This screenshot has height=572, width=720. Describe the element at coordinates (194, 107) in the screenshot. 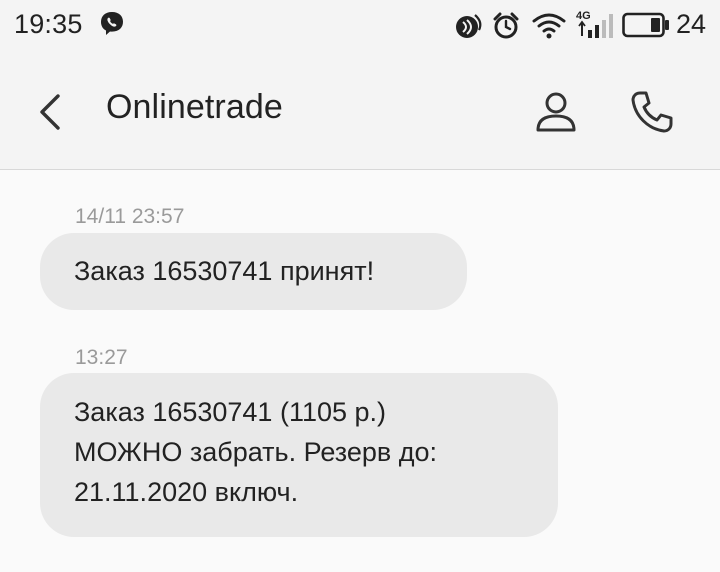

I see `conversation-title: Onlinetrade` at that location.